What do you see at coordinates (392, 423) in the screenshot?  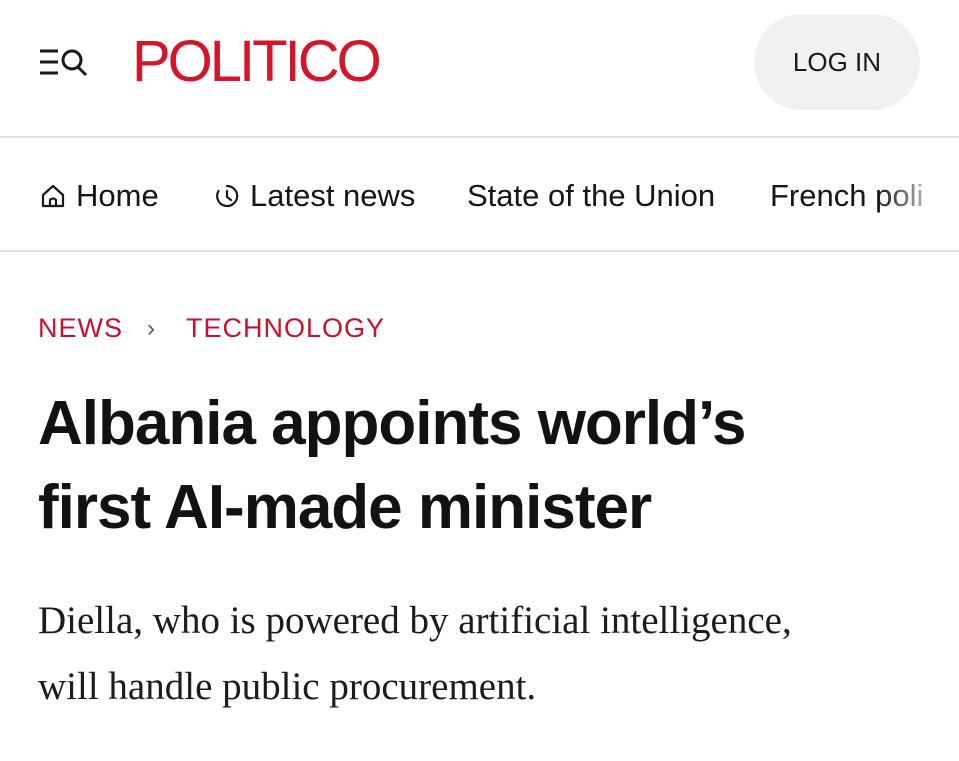 I see `headline-line-1: Albania appoints world’s` at bounding box center [392, 423].